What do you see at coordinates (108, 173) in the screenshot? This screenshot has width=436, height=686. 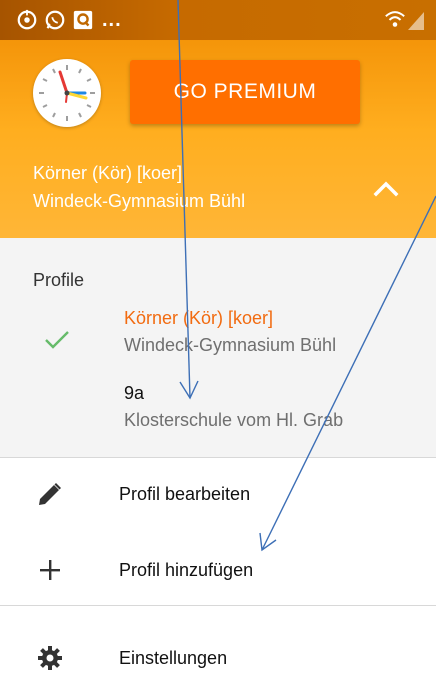 I see `current-account-name: Körner (Kör) [koer]` at bounding box center [108, 173].